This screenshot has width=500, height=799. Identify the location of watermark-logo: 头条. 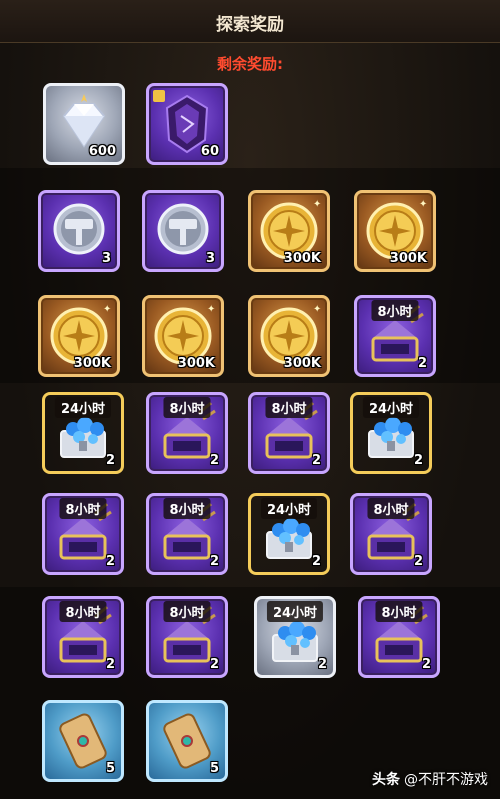
(386, 780).